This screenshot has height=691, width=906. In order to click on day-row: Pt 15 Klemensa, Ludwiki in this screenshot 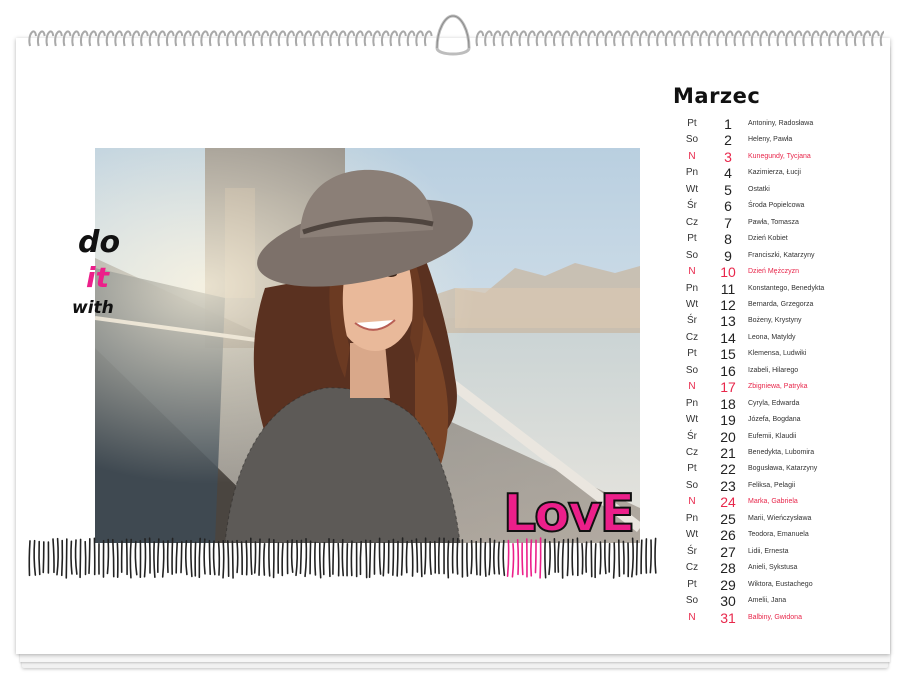, I will do `click(771, 354)`.